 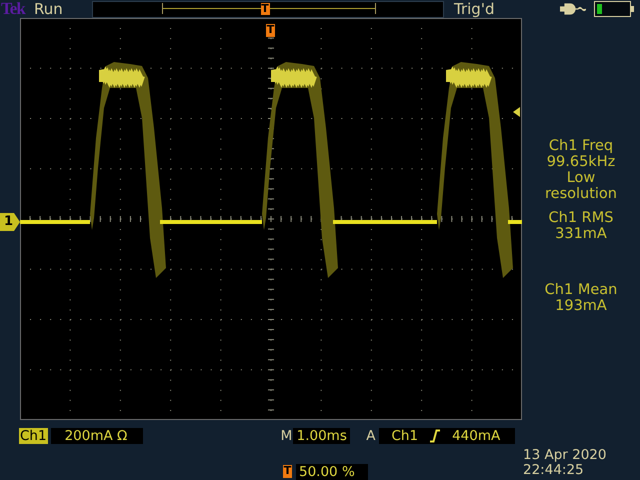 I want to click on vertical-scale: 200mA Ω, so click(x=96, y=436).